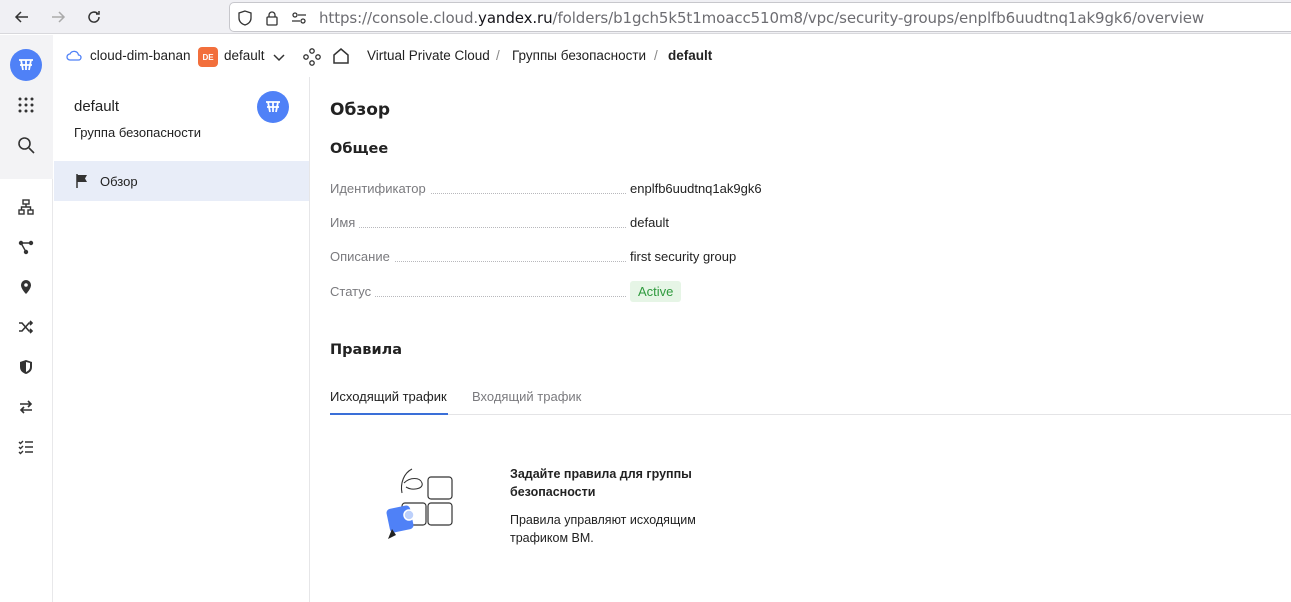 This screenshot has width=1291, height=602. I want to click on chevron-down-icon, so click(279, 57).